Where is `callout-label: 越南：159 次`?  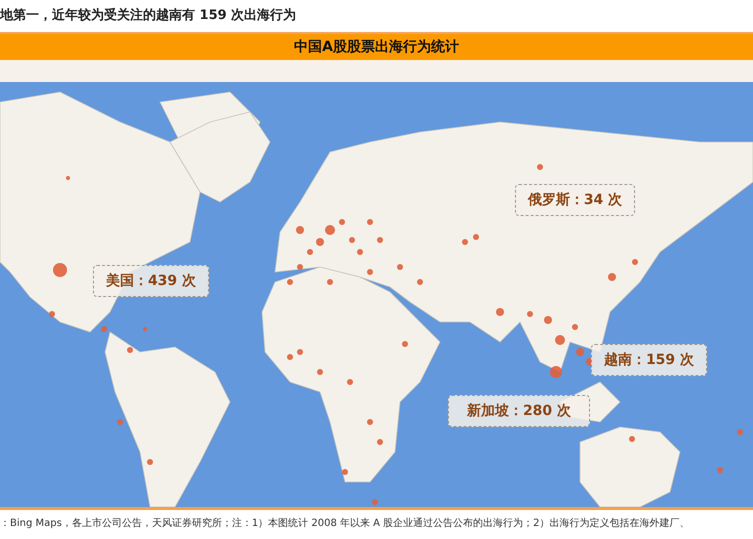 callout-label: 越南：159 次 is located at coordinates (649, 360).